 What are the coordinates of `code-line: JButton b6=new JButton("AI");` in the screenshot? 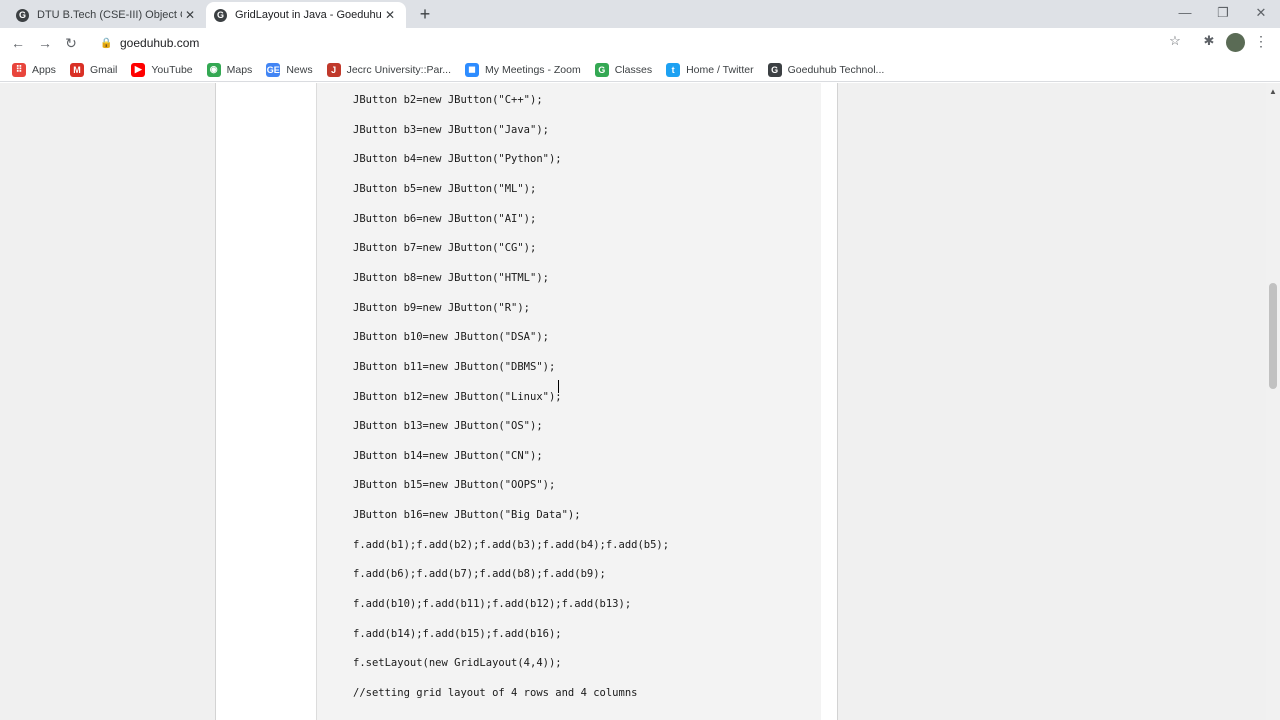 It's located at (445, 218).